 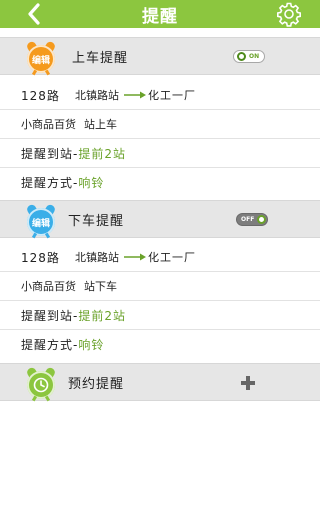 What do you see at coordinates (96, 221) in the screenshot?
I see `alight-reminder-title: 下车提醒` at bounding box center [96, 221].